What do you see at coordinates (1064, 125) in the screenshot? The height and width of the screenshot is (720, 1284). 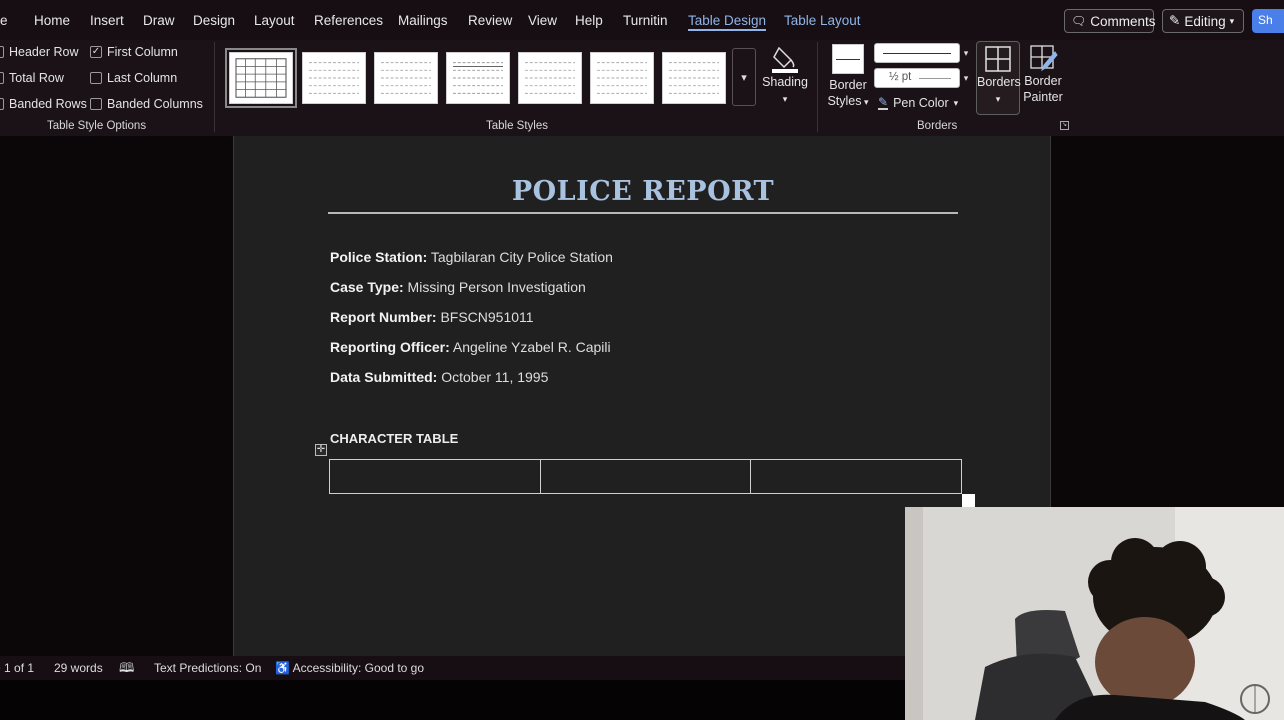 I see `dialog-launcher-icon: ↘` at bounding box center [1064, 125].